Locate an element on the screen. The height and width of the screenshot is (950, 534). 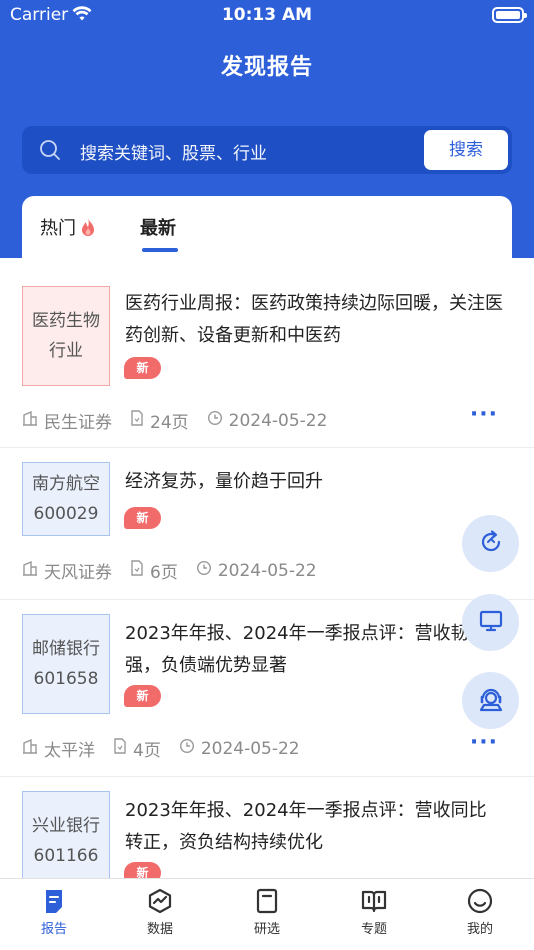
battery-icon is located at coordinates (509, 15).